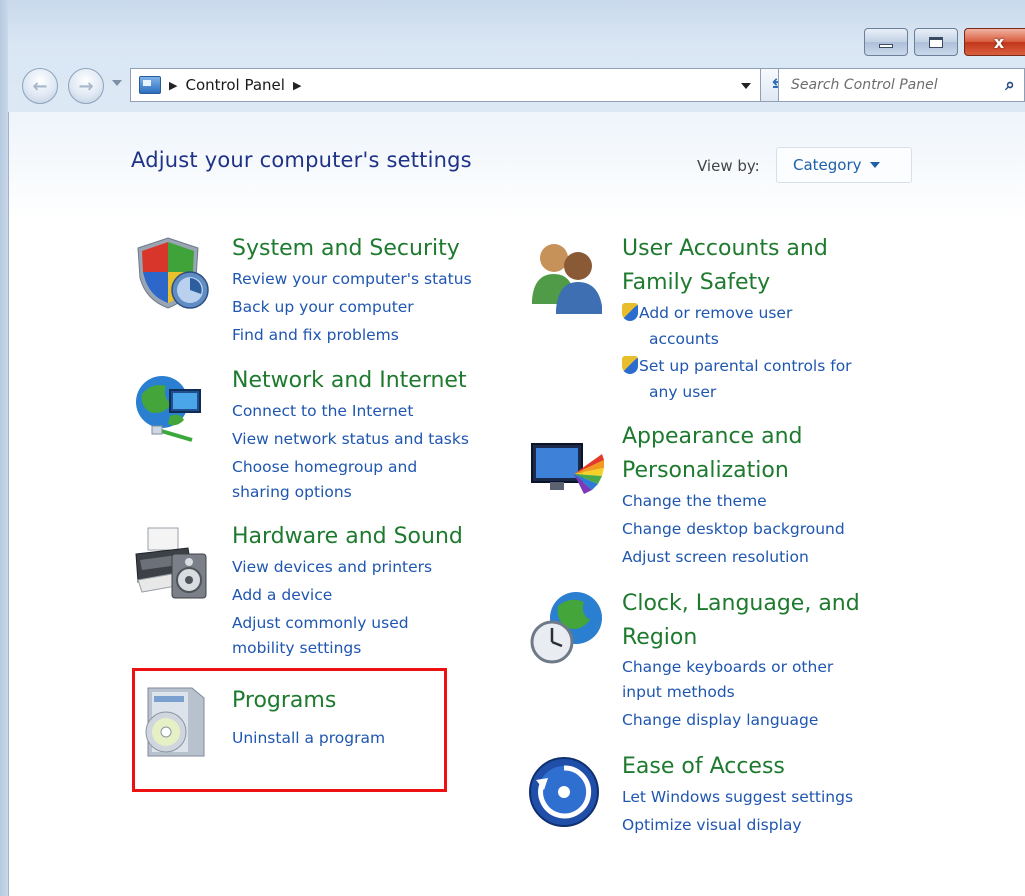 Image resolution: width=1025 pixels, height=896 pixels. I want to click on search-icon: ⌕, so click(1010, 85).